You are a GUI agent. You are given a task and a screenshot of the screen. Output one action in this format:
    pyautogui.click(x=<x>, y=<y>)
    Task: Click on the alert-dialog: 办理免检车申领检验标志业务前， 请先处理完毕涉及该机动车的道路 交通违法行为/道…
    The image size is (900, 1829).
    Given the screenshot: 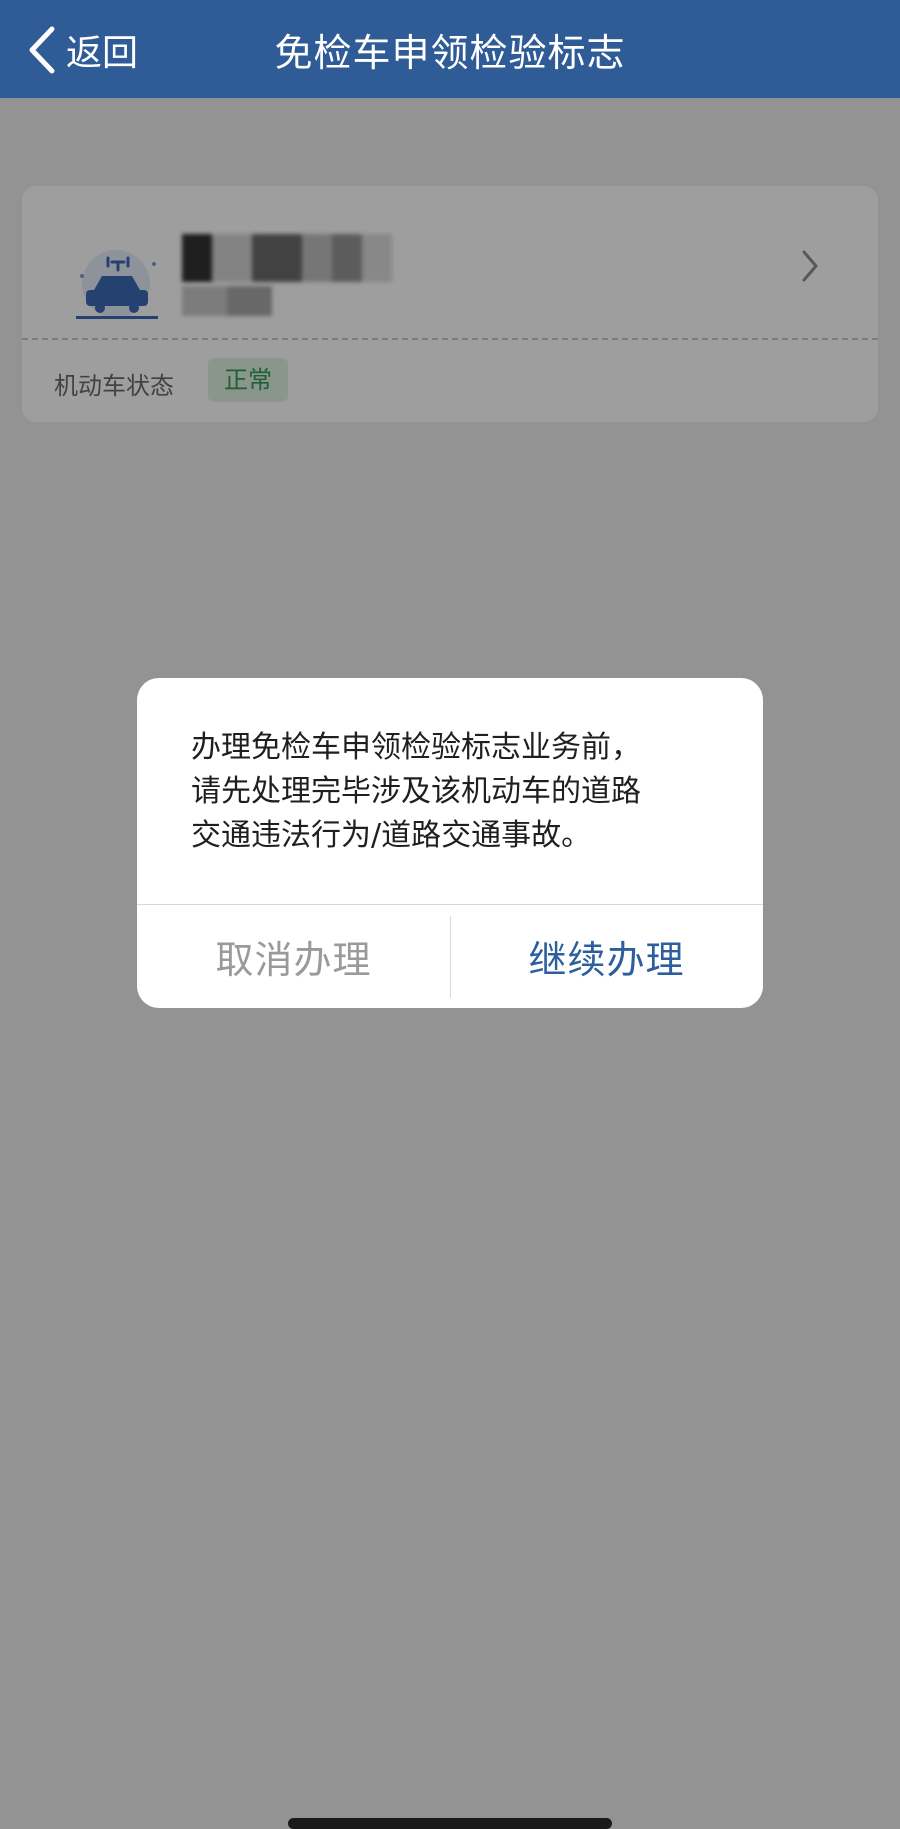 What is the action you would take?
    pyautogui.click(x=450, y=843)
    